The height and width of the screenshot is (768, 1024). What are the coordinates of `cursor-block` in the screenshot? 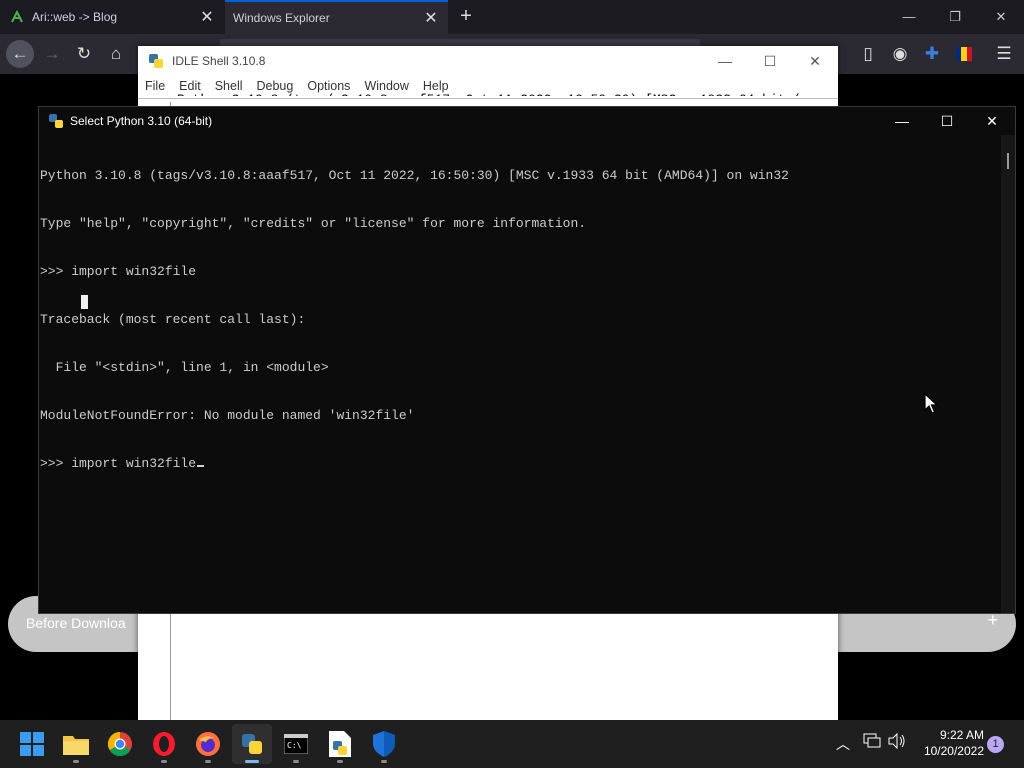 It's located at (84, 302).